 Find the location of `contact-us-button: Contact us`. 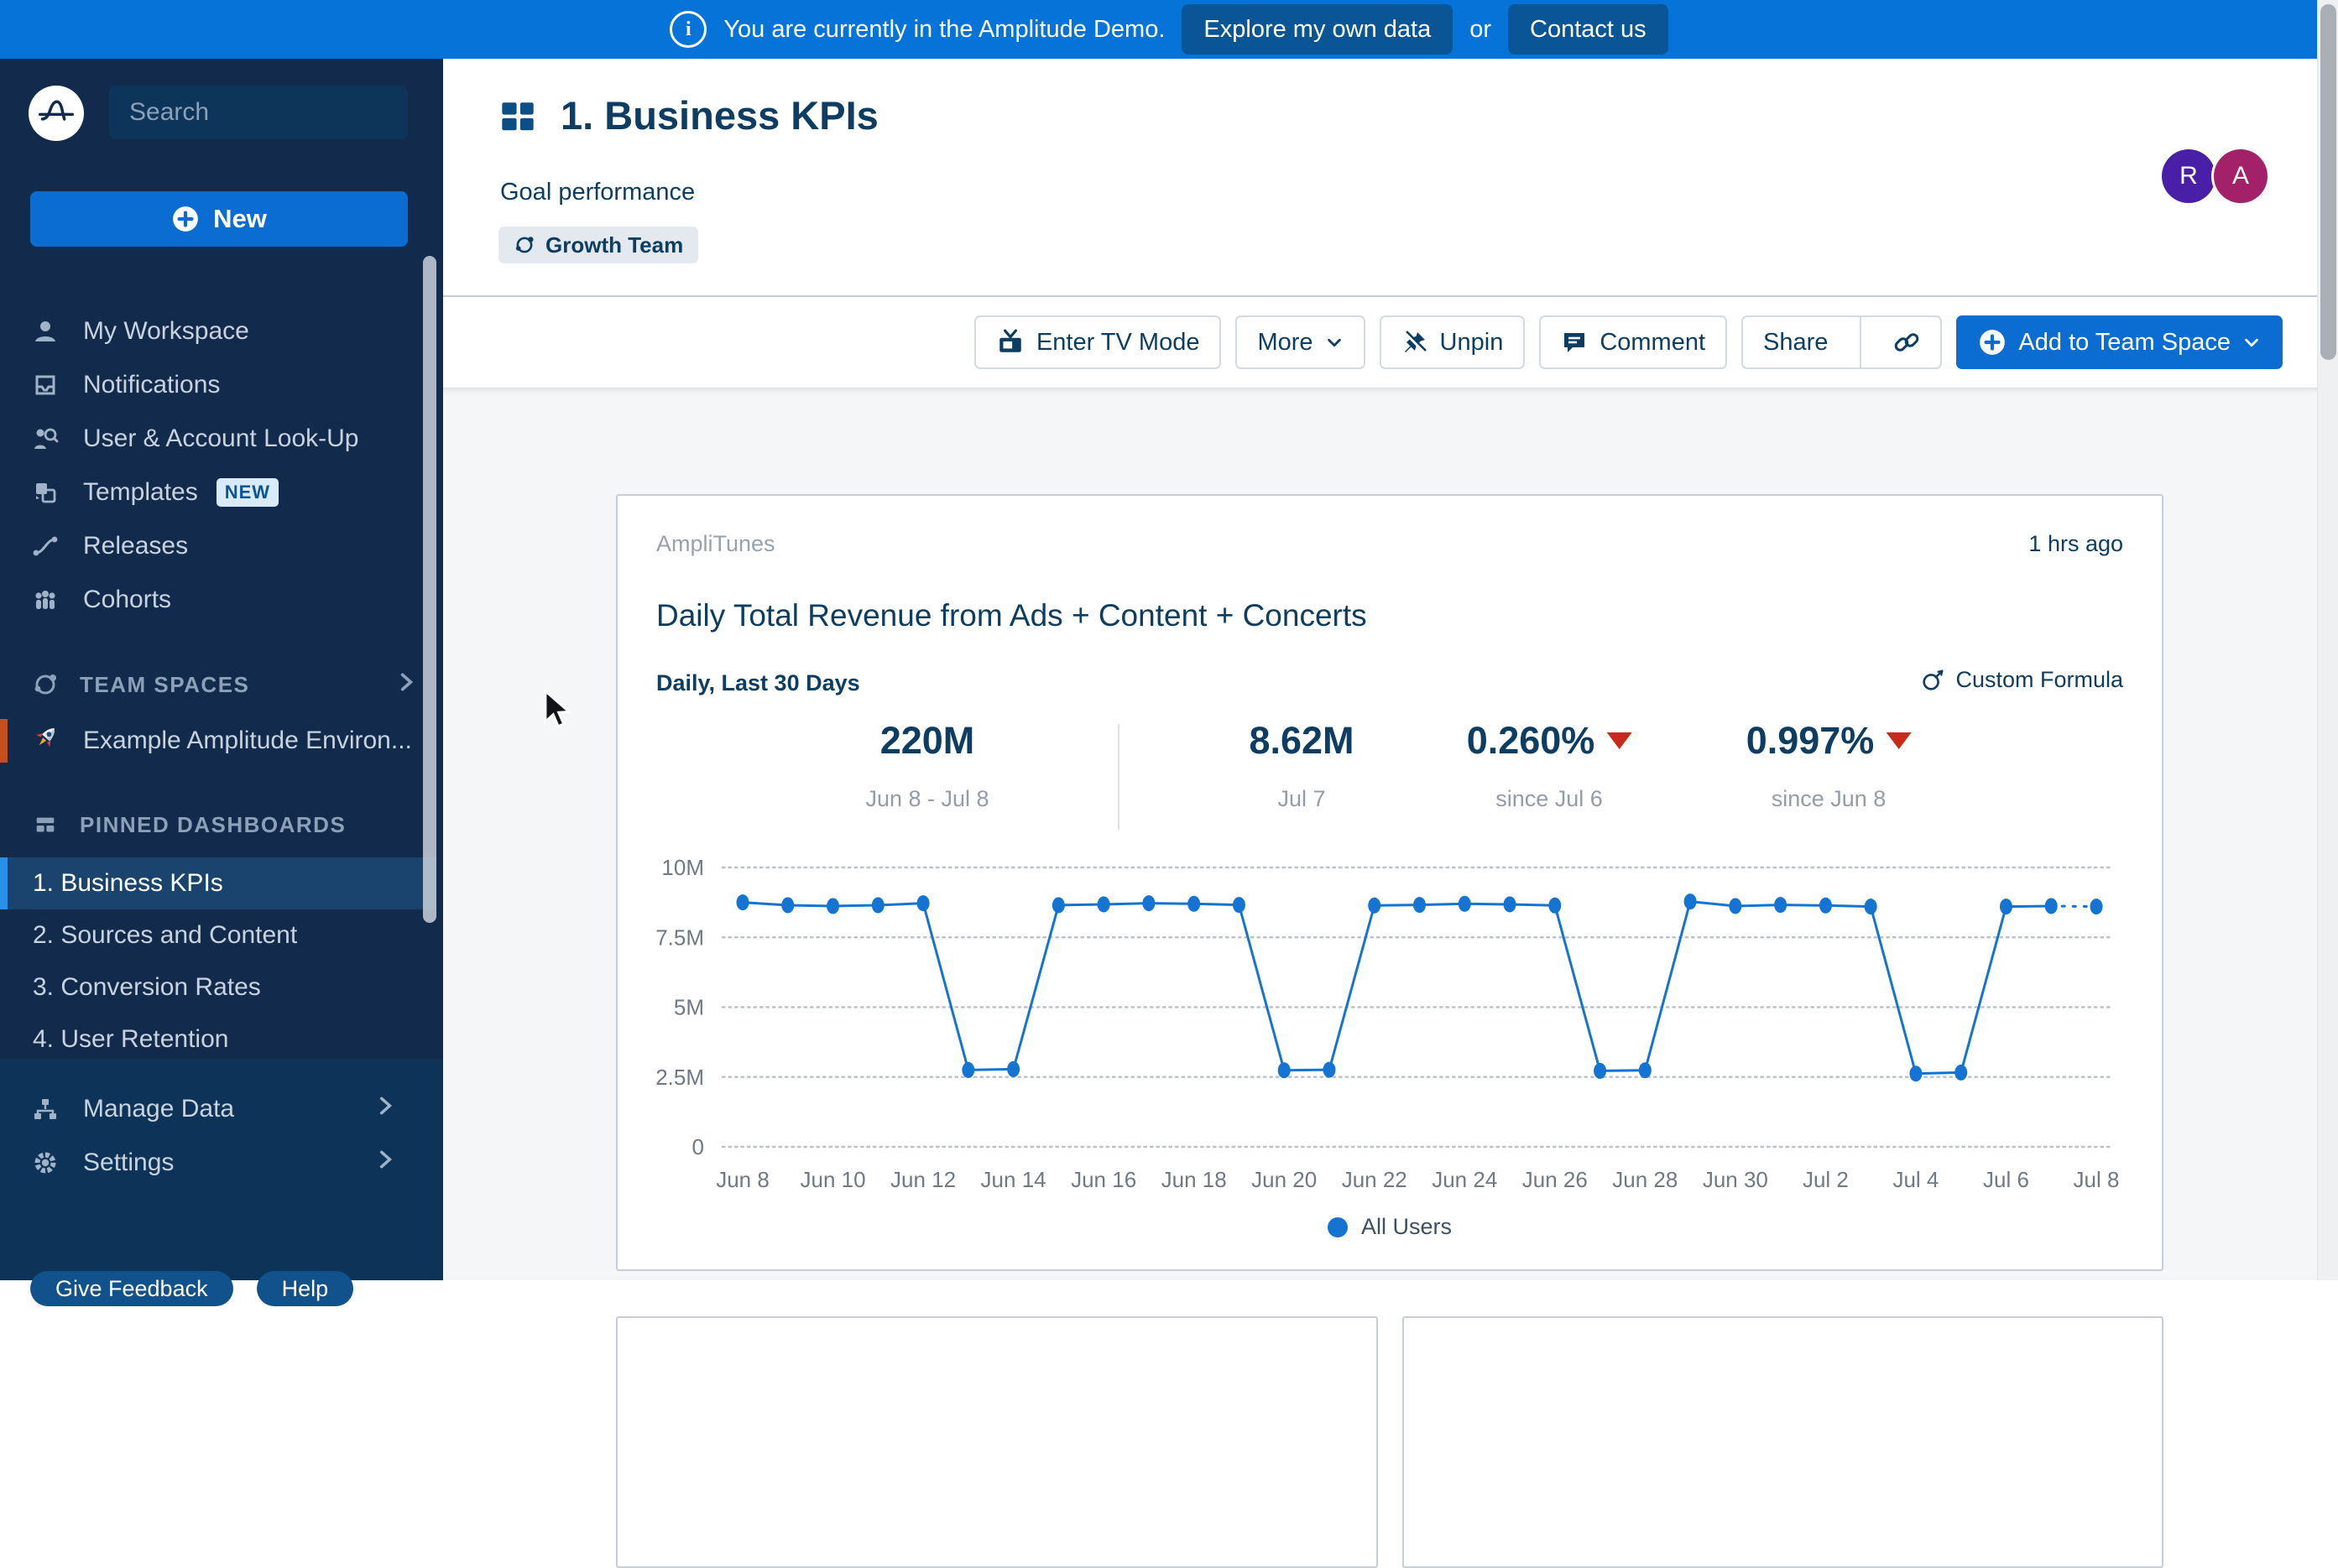

contact-us-button: Contact us is located at coordinates (1588, 30).